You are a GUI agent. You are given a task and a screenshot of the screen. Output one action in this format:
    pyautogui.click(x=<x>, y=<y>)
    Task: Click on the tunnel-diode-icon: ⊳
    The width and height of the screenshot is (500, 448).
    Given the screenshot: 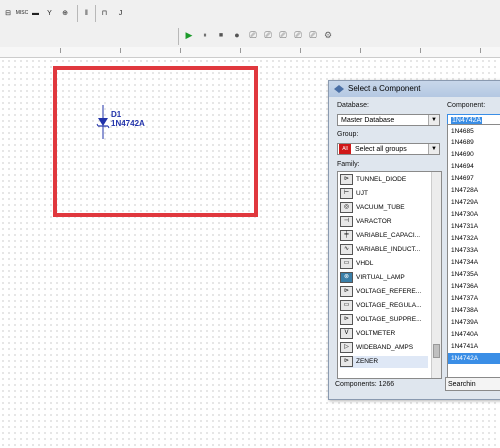 What is the action you would take?
    pyautogui.click(x=346, y=179)
    